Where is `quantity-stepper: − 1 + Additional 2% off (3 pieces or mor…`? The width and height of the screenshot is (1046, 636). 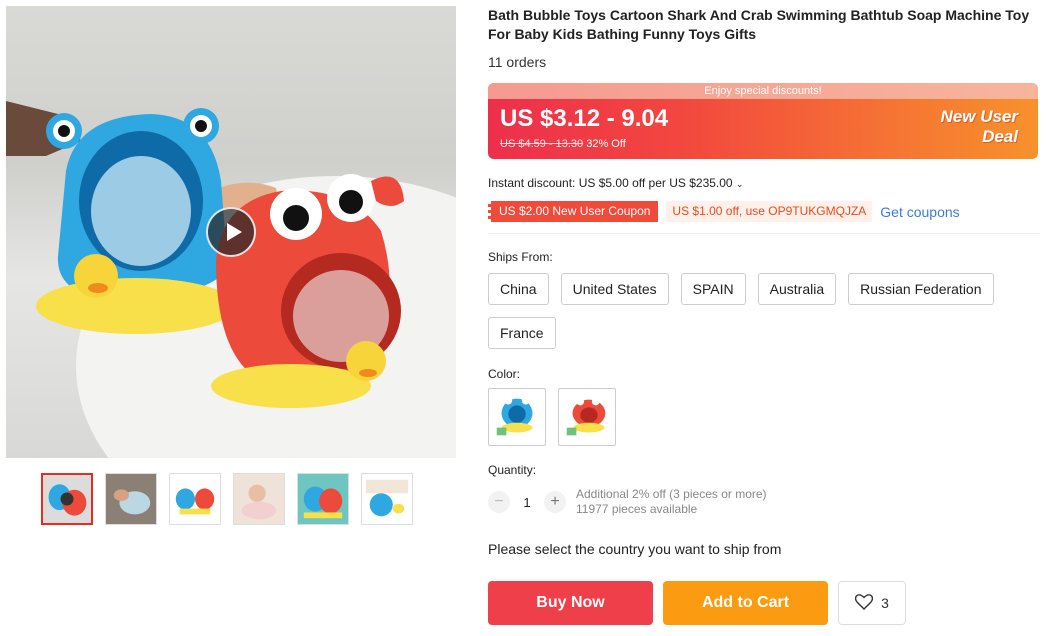 quantity-stepper: − 1 + Additional 2% off (3 pieces or mor… is located at coordinates (764, 502).